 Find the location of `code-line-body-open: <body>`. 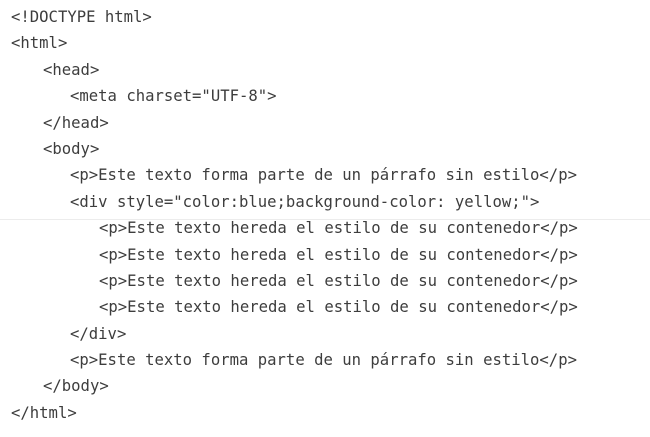

code-line-body-open: <body> is located at coordinates (71, 148).